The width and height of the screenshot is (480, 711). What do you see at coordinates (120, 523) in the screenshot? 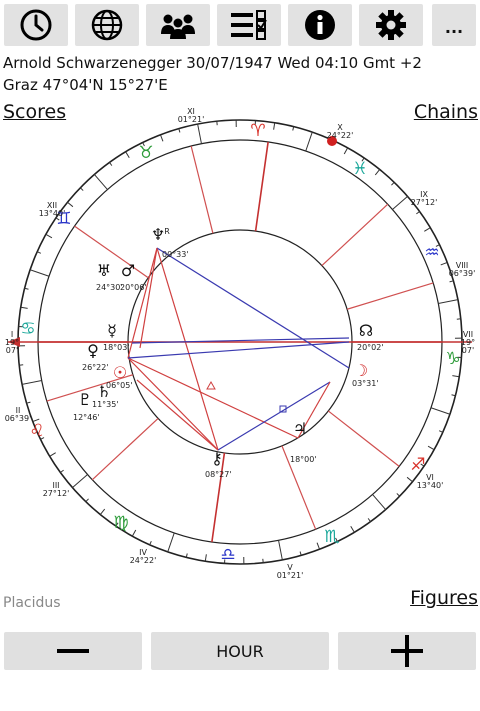
I see `zodiac-sign-6: ♍` at bounding box center [120, 523].